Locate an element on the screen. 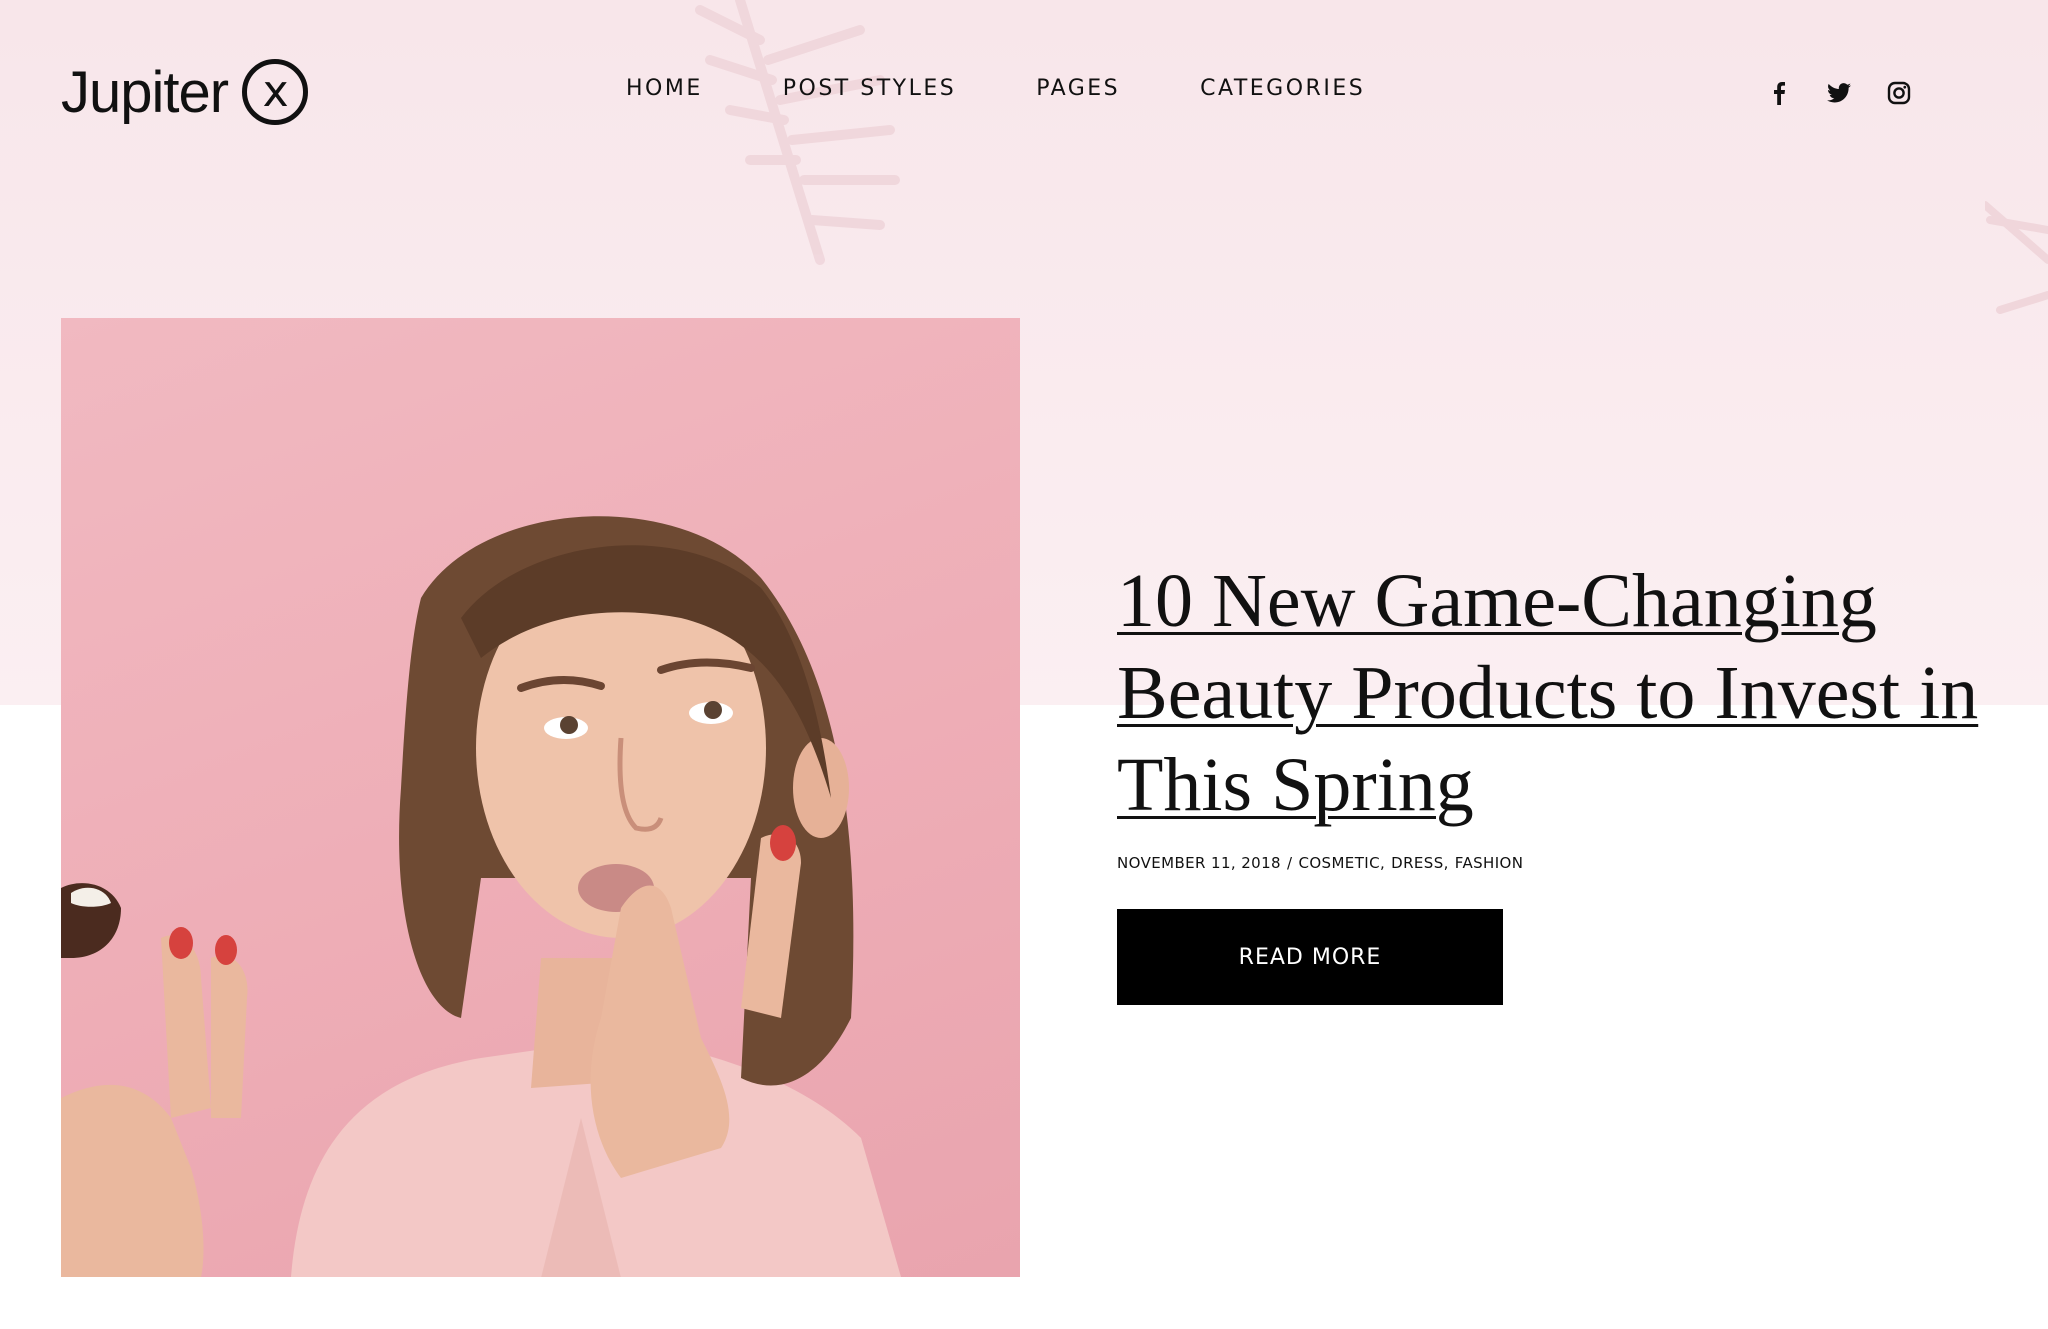 The height and width of the screenshot is (1329, 2048). main-nav: HOME POST STYLES PAGES CATEGORIES is located at coordinates (995, 88).